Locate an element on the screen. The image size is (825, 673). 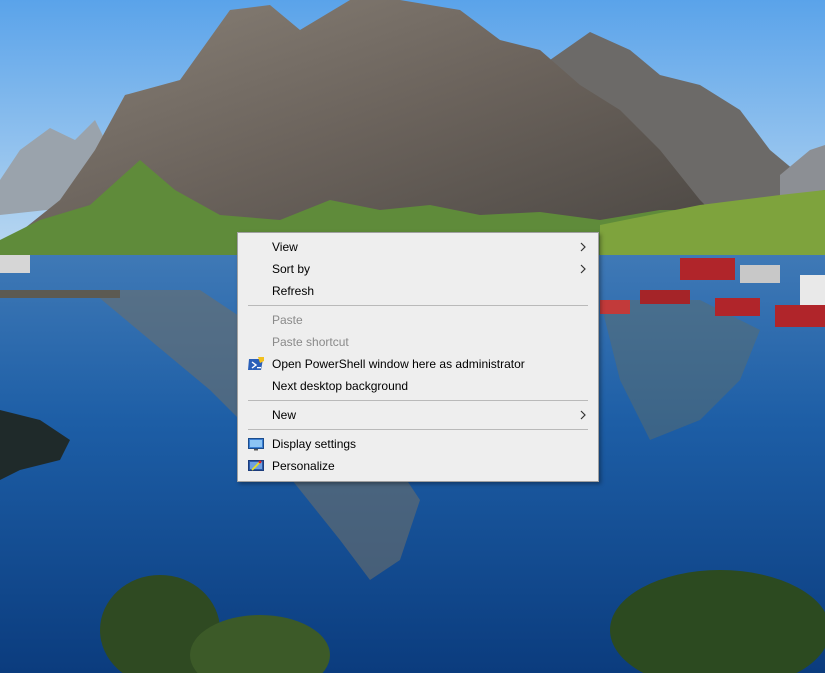
menu-item-refresh: Refresh is located at coordinates (418, 291).